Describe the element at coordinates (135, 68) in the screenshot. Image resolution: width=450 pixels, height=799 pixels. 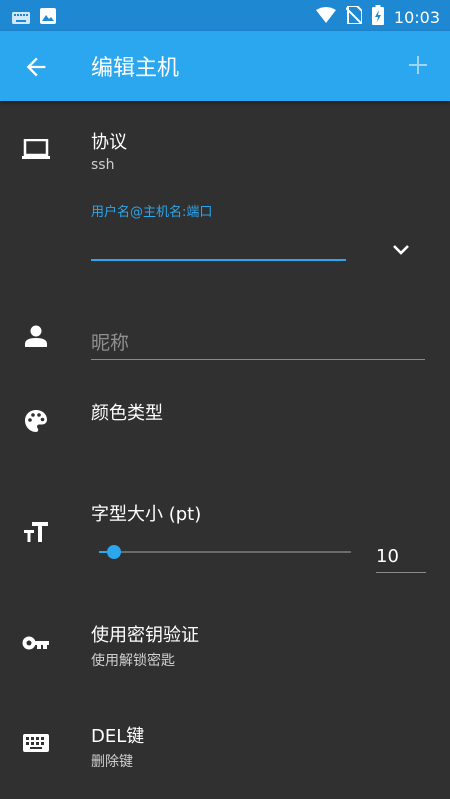
I see `page-title: 编辑主机` at that location.